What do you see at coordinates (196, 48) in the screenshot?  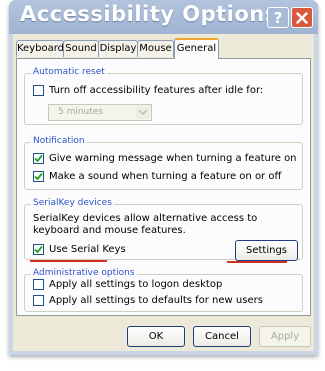 I see `tab-general: General` at bounding box center [196, 48].